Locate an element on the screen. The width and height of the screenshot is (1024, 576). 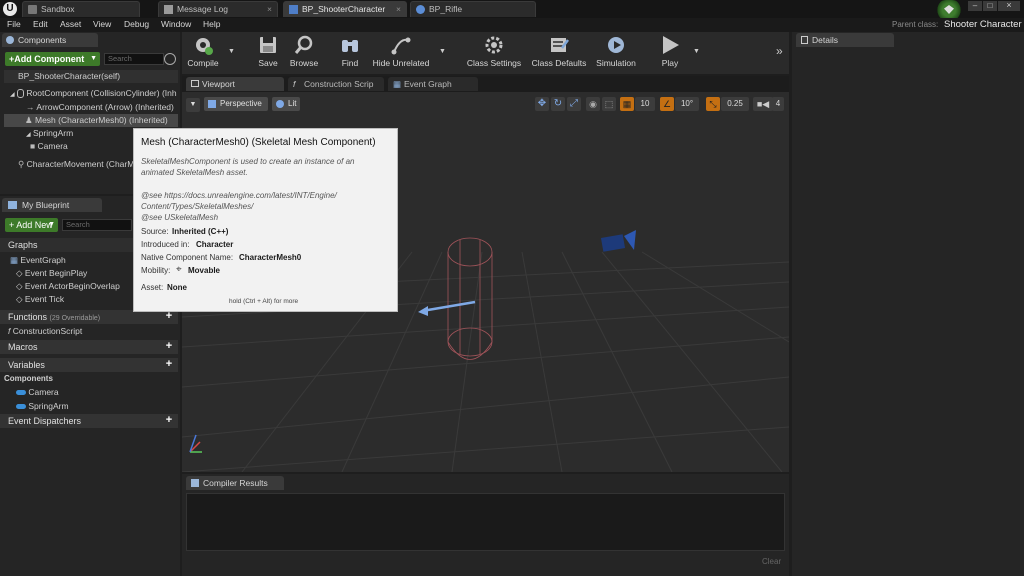
menu-view: View is located at coordinates (102, 24).